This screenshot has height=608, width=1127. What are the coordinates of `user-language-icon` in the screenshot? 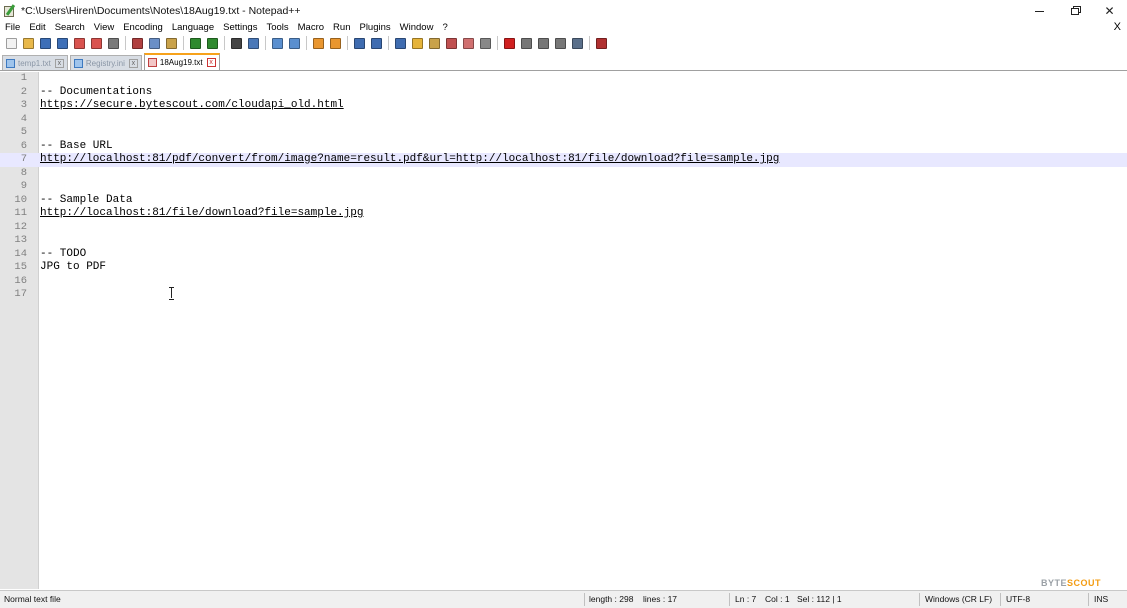 It's located at (417, 43).